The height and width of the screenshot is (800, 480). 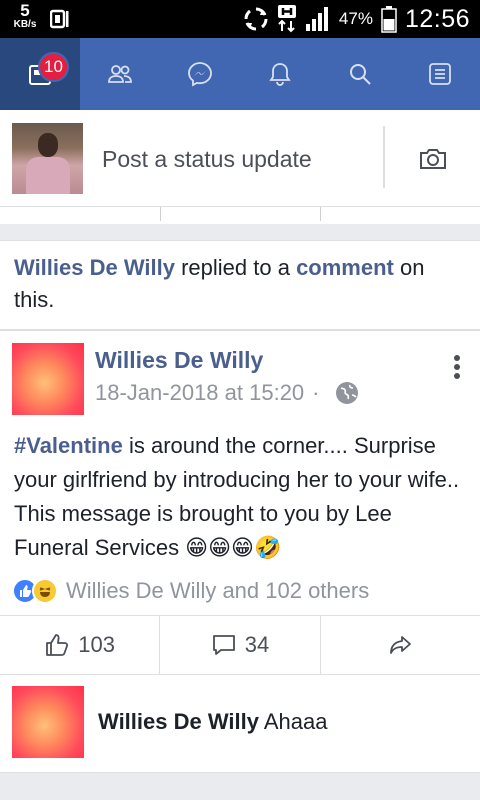 I want to click on network-speed-value: 5, so click(x=25, y=10).